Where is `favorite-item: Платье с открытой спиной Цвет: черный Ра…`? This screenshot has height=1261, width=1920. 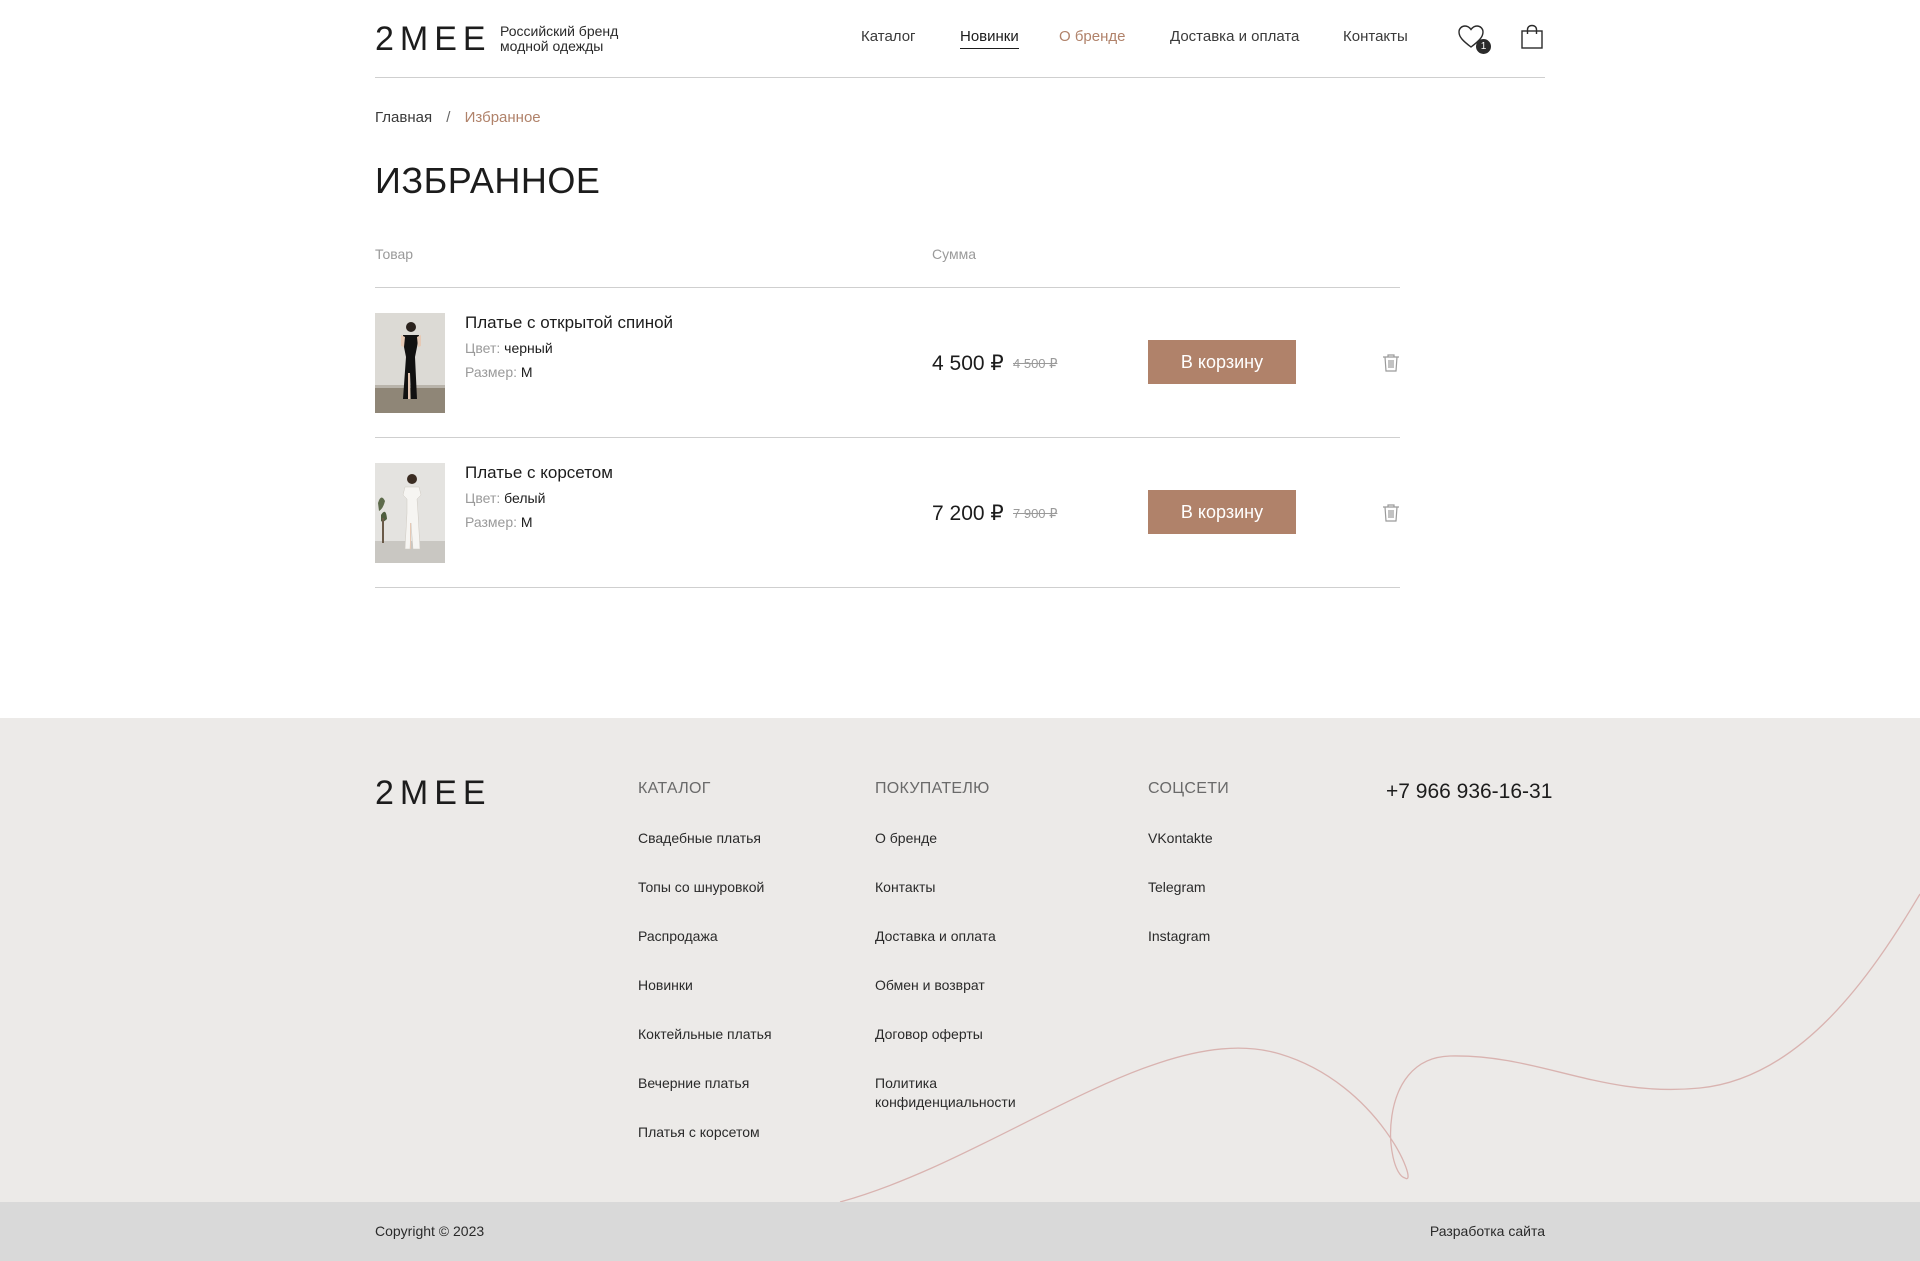 favorite-item: Платье с открытой спиной Цвет: черный Ра… is located at coordinates (887, 388).